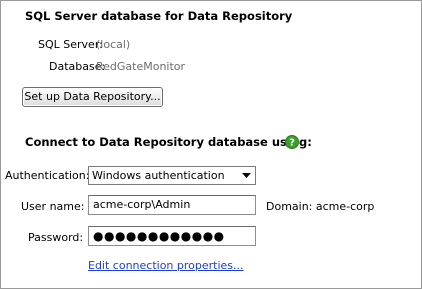  Describe the element at coordinates (320, 206) in the screenshot. I see `domain-text: Domain: acme-corp` at that location.